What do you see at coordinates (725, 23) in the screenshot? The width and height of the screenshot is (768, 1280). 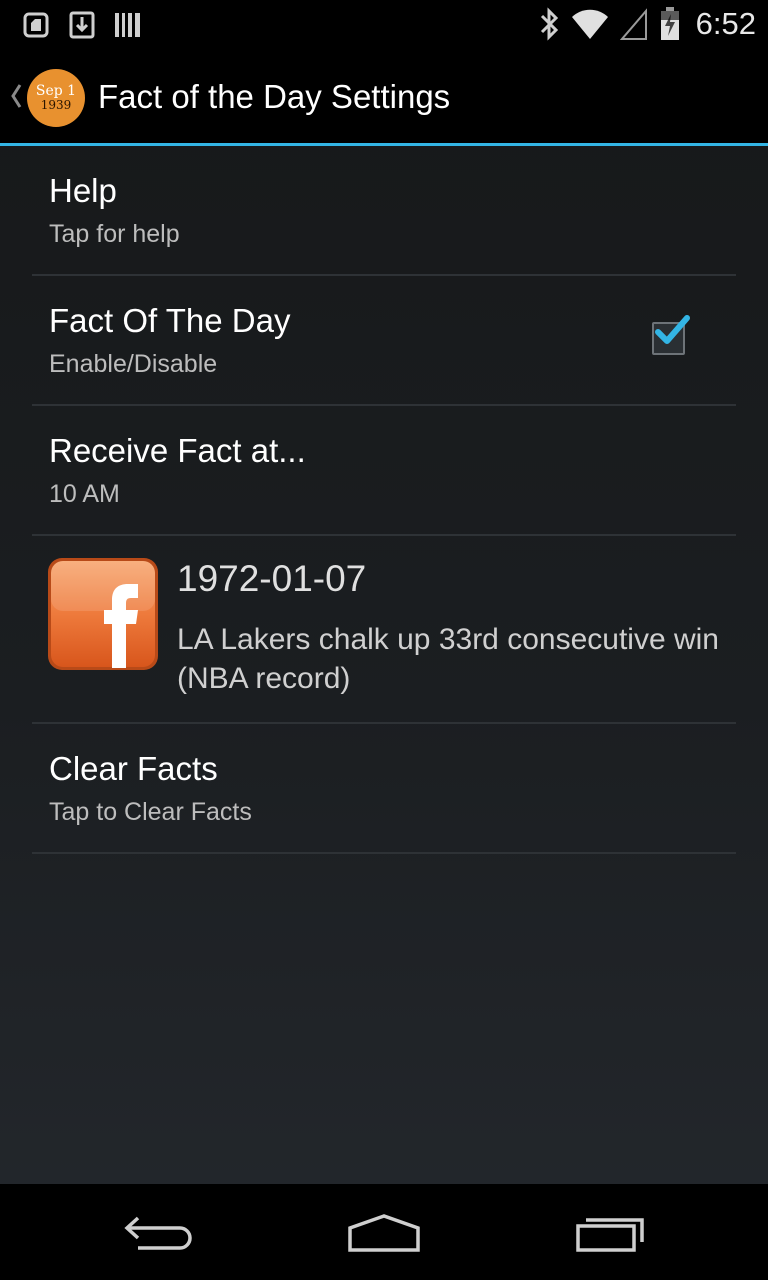 I see `clock: 6:52` at bounding box center [725, 23].